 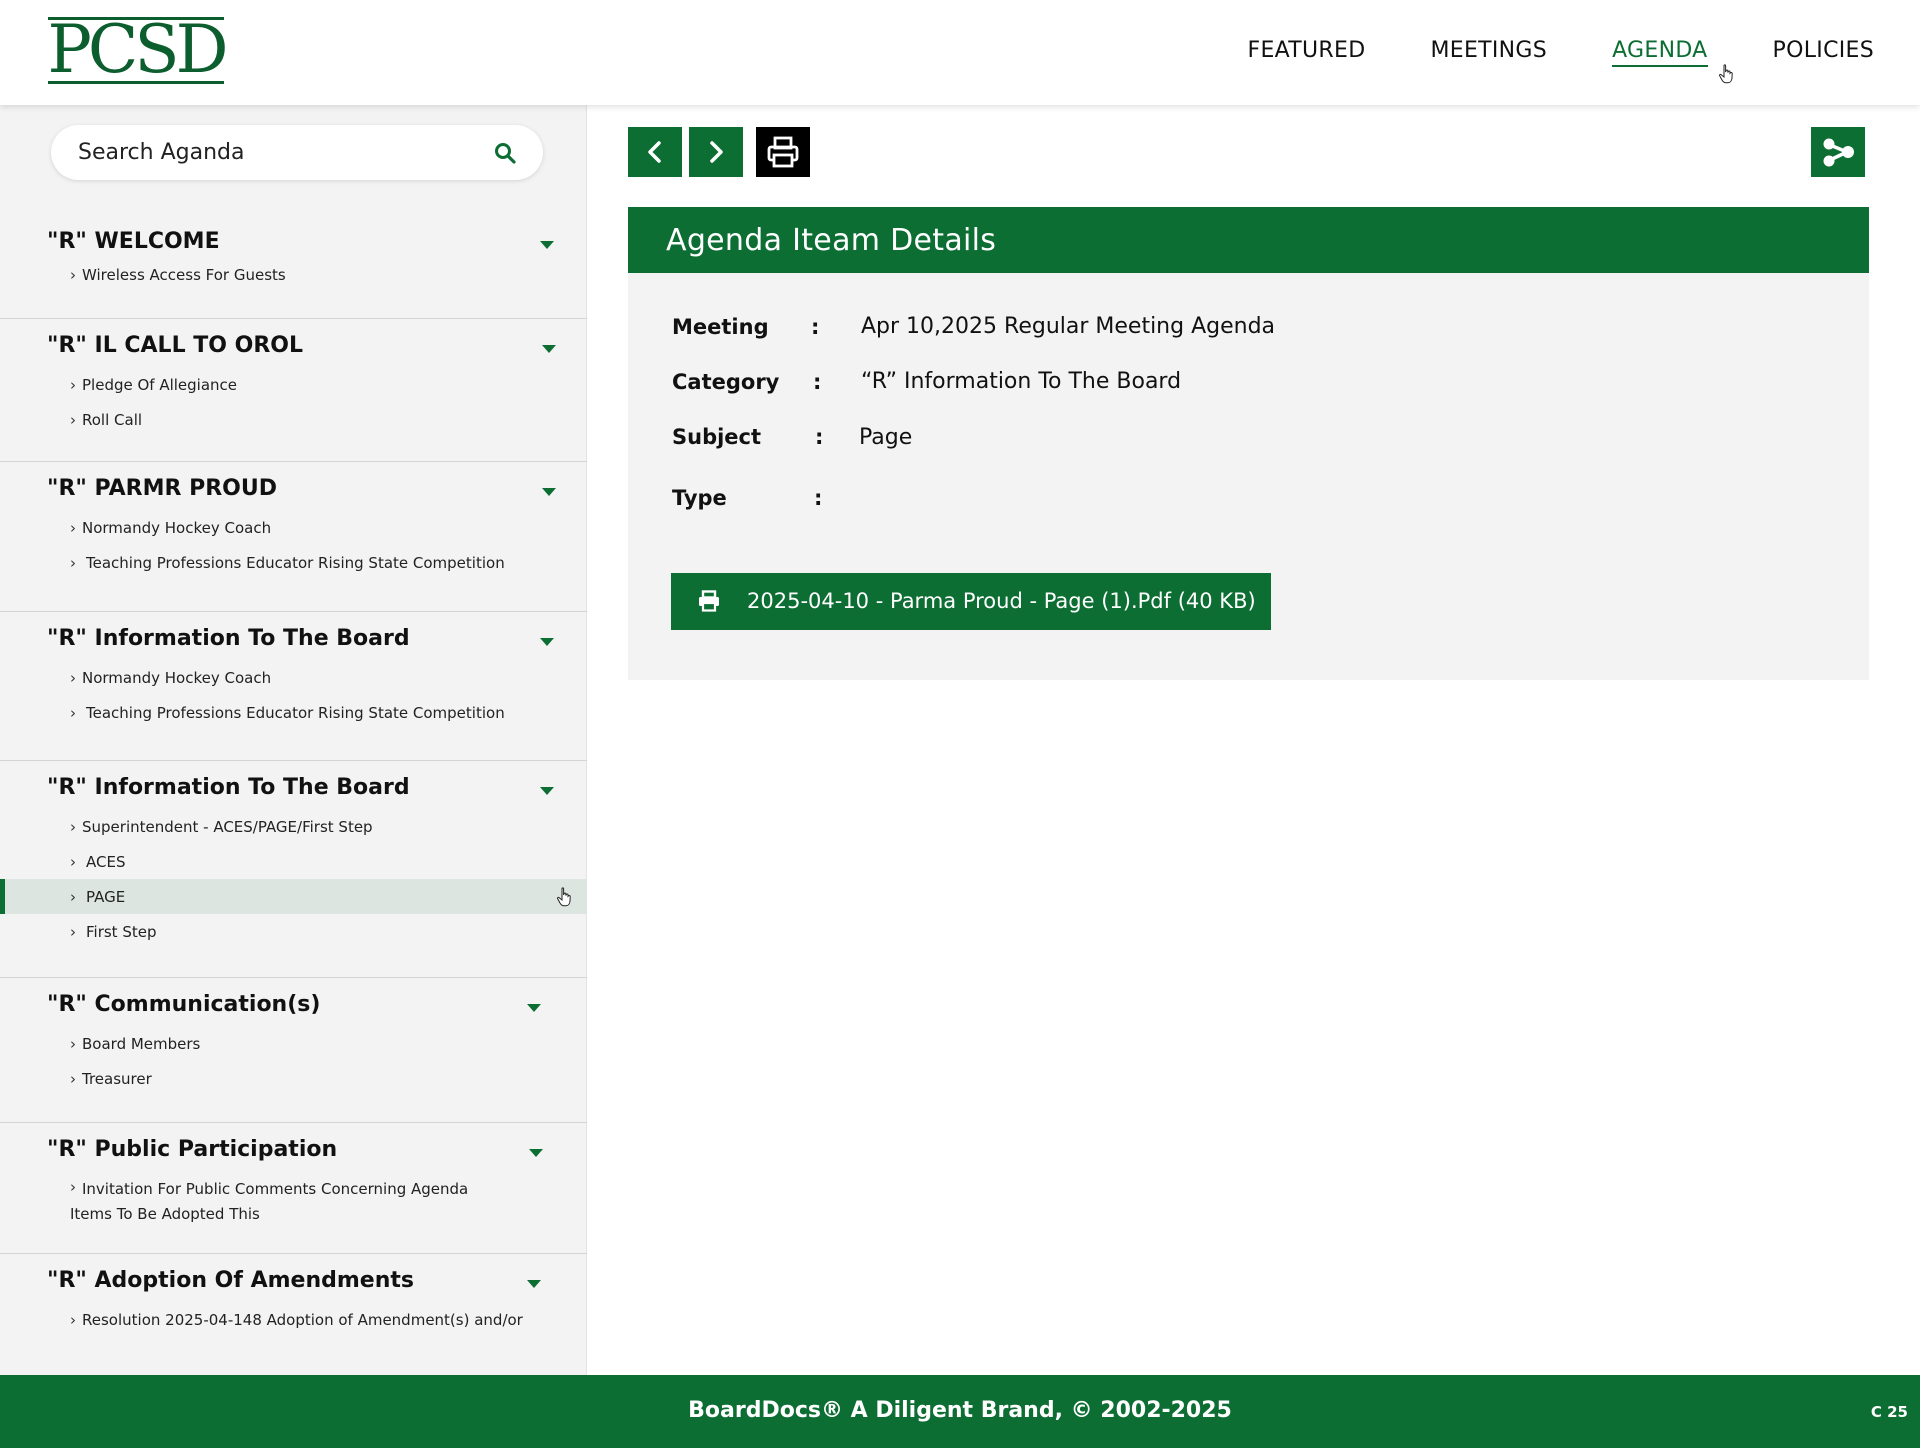 I want to click on section-title: "R" Adoption Of Amendments, so click(x=230, y=1280).